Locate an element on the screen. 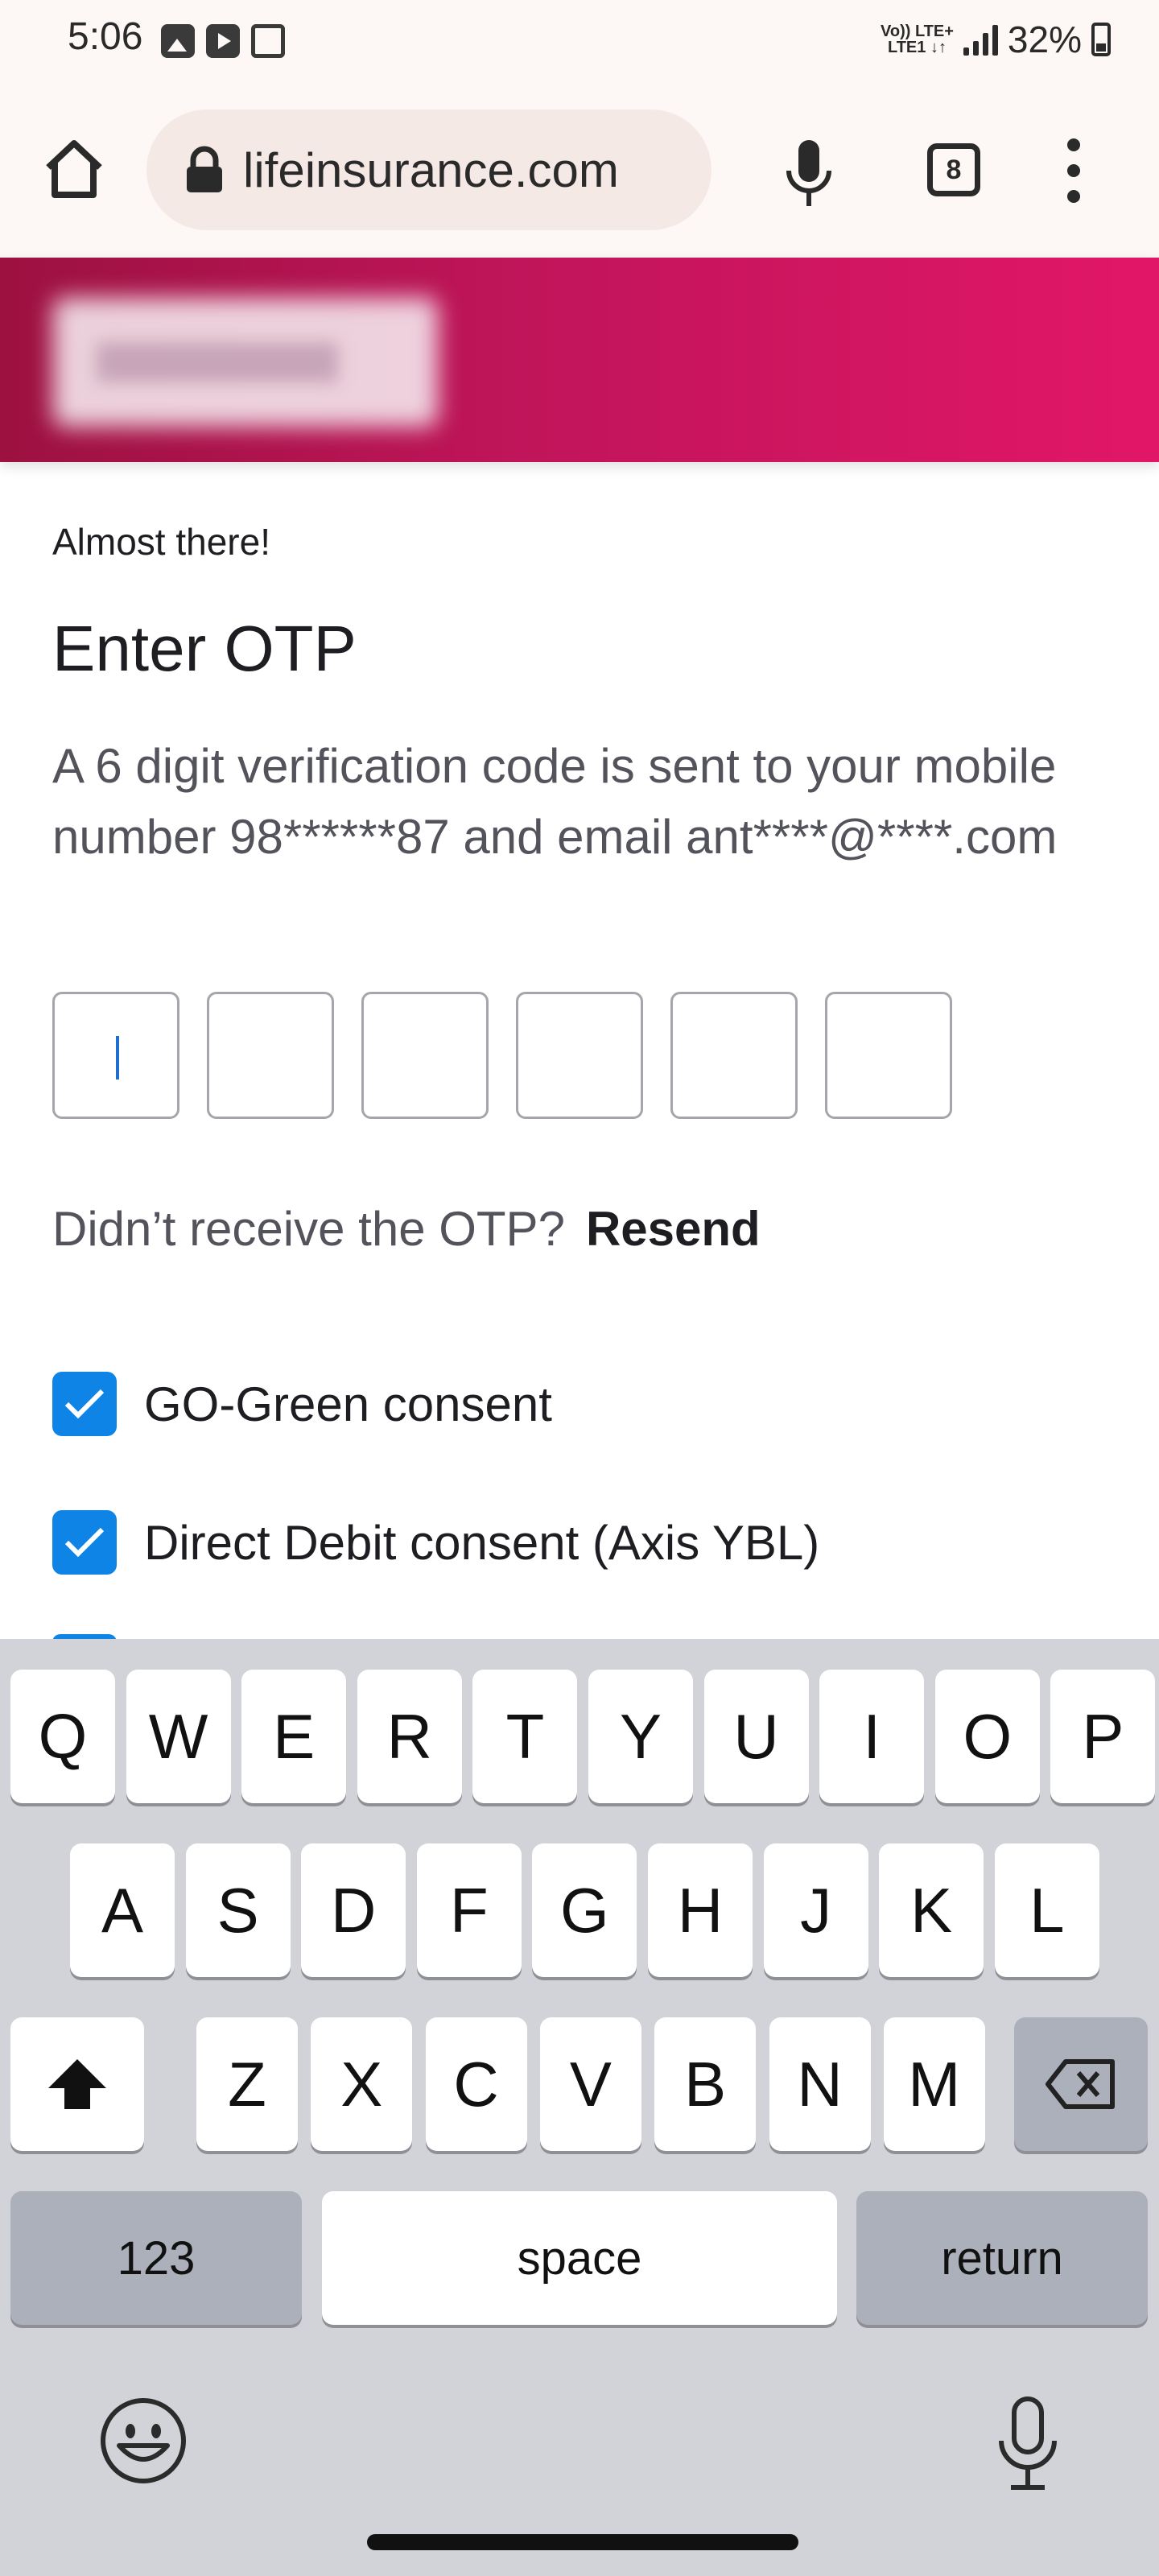  key-w: W is located at coordinates (178, 1736).